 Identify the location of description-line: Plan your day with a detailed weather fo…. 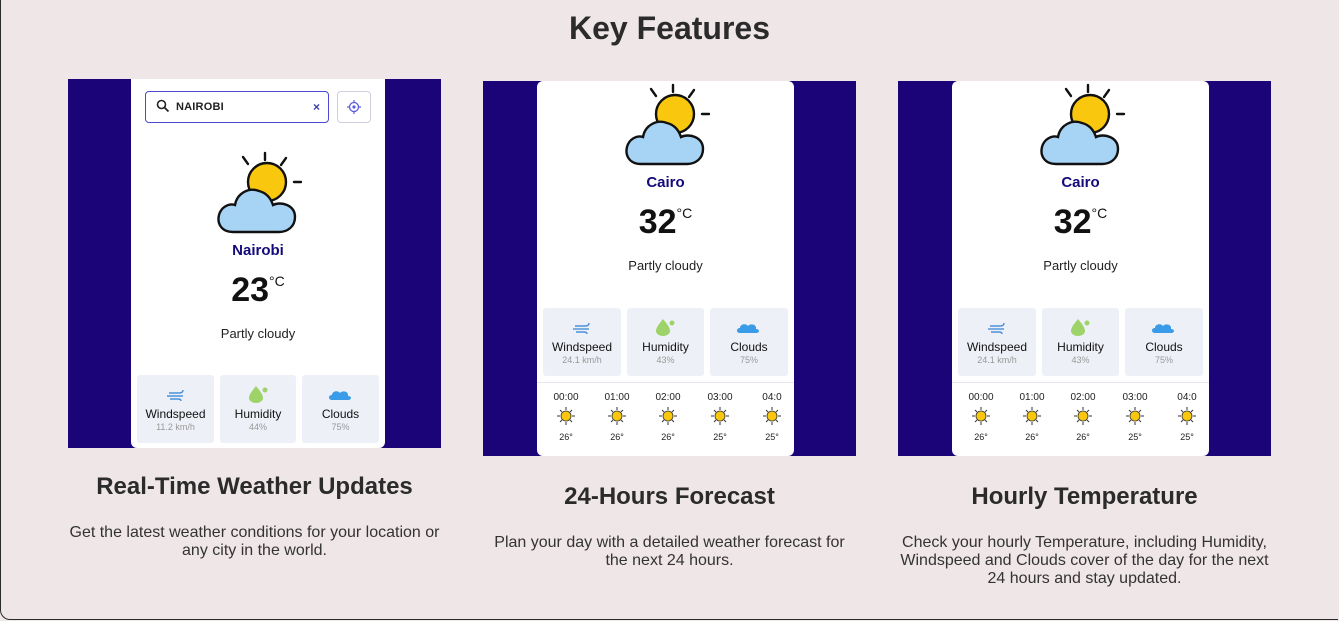
(669, 542).